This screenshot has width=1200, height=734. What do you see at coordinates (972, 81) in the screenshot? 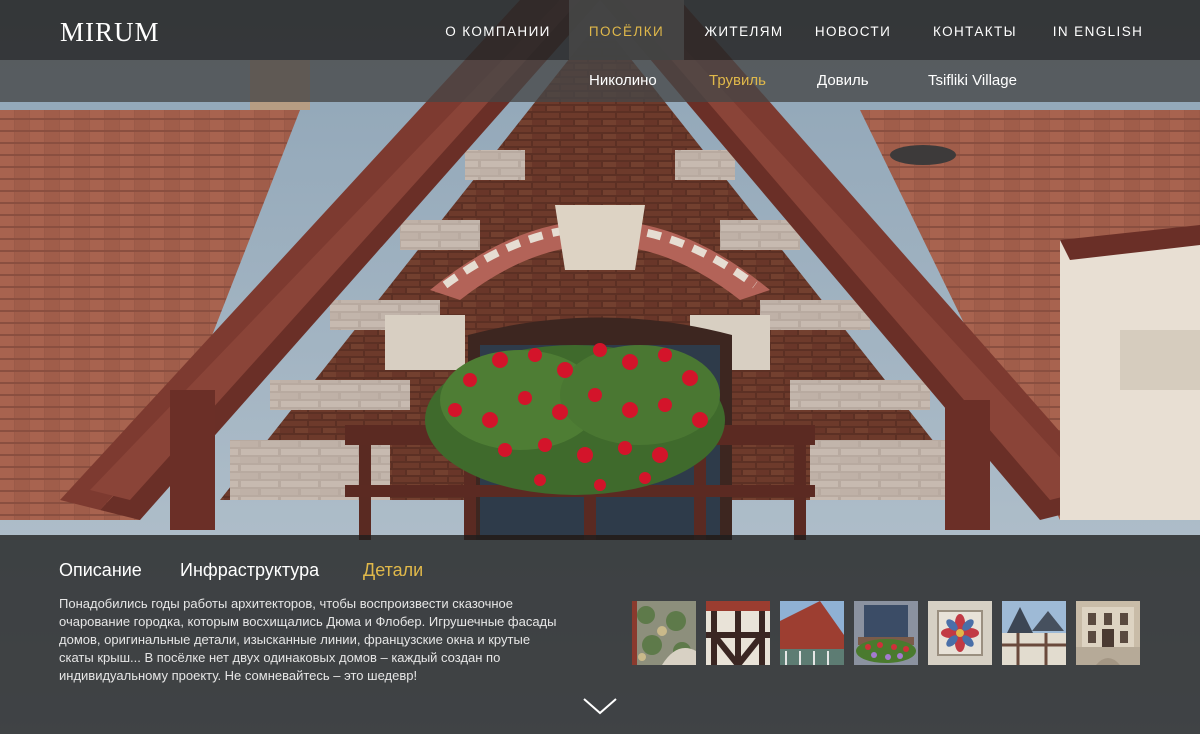
I see `subnav-item-tsifliki: Tsifliki Village` at bounding box center [972, 81].